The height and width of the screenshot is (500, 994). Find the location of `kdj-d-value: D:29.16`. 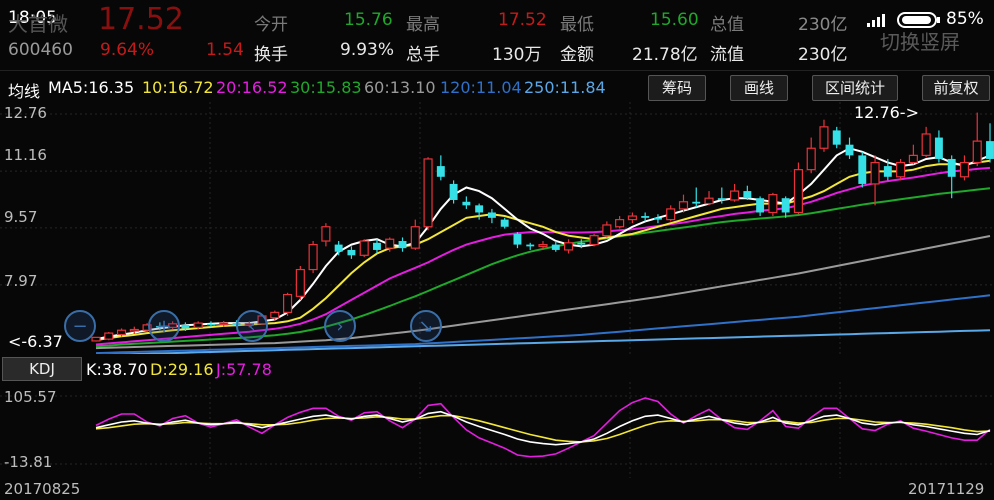

kdj-d-value: D:29.16 is located at coordinates (182, 369).